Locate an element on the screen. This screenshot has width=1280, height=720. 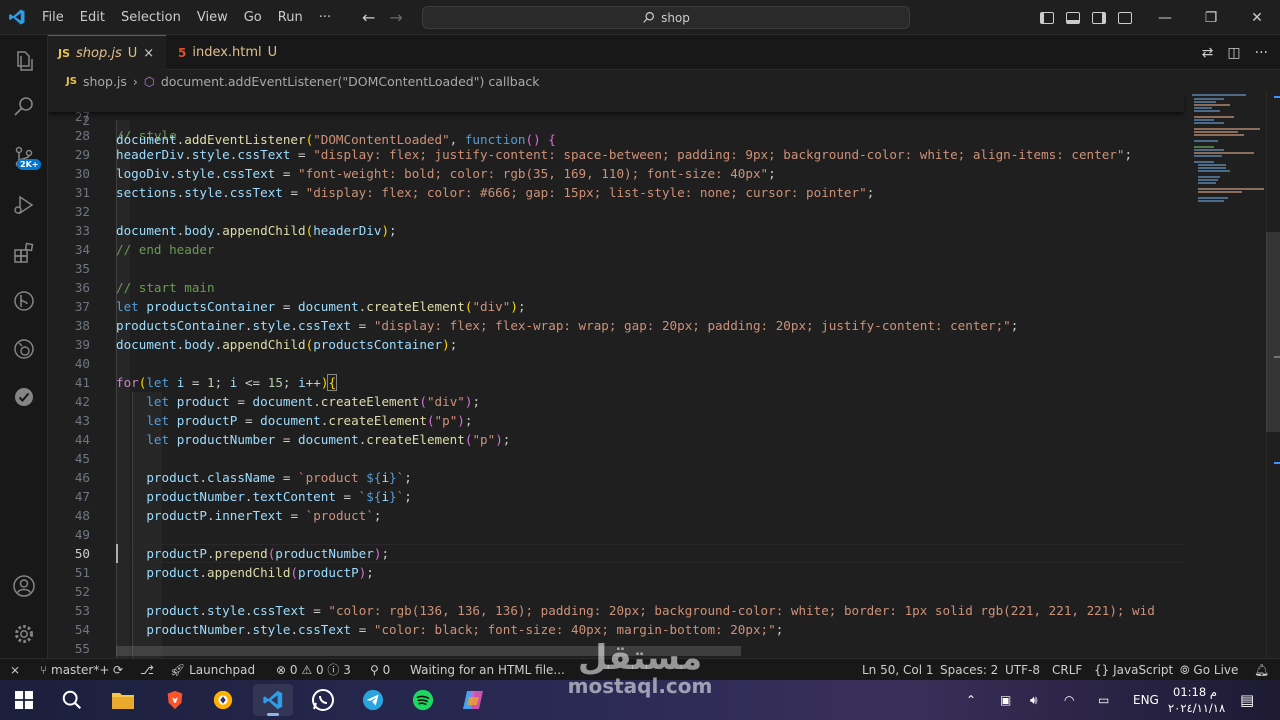
go-live-label: Go Live is located at coordinates (1216, 670).